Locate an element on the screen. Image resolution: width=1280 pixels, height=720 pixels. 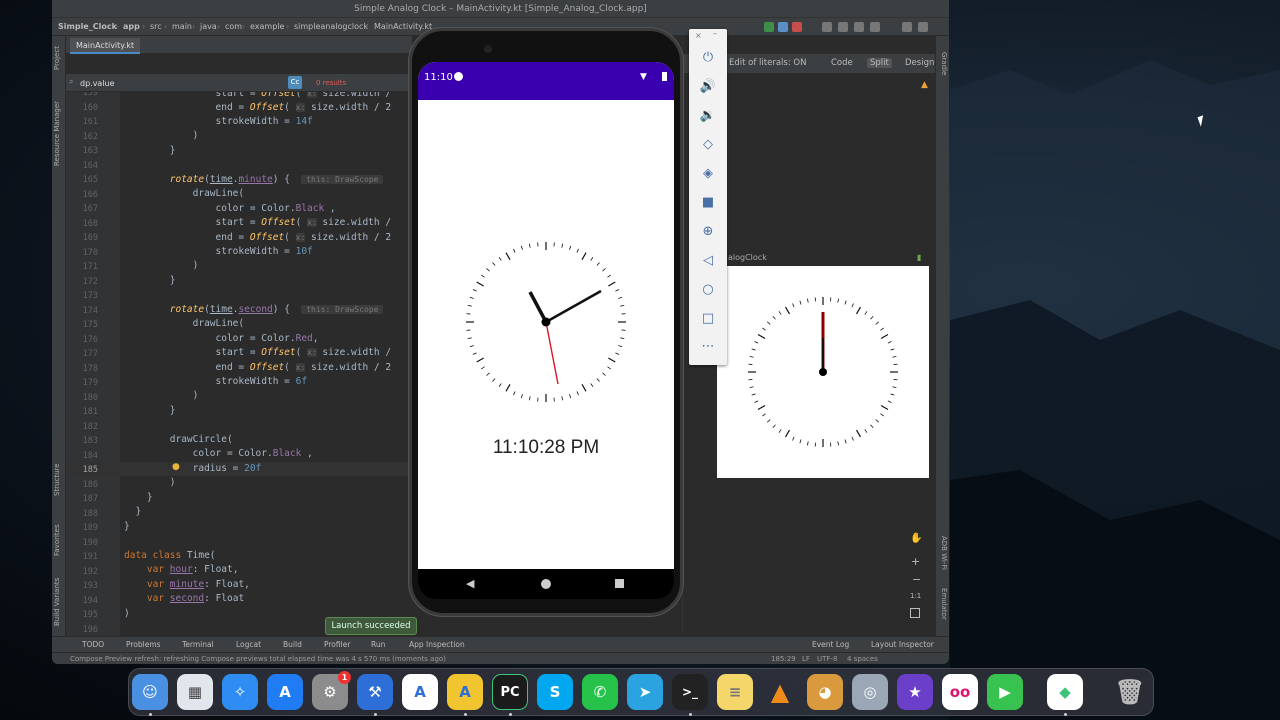
zoom-out-icon: − is located at coordinates (916, 579).